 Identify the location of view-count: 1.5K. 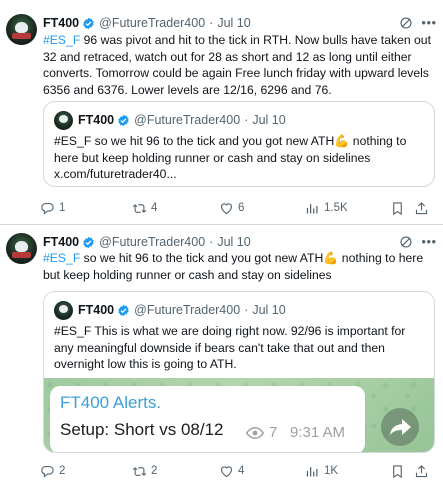
(336, 208).